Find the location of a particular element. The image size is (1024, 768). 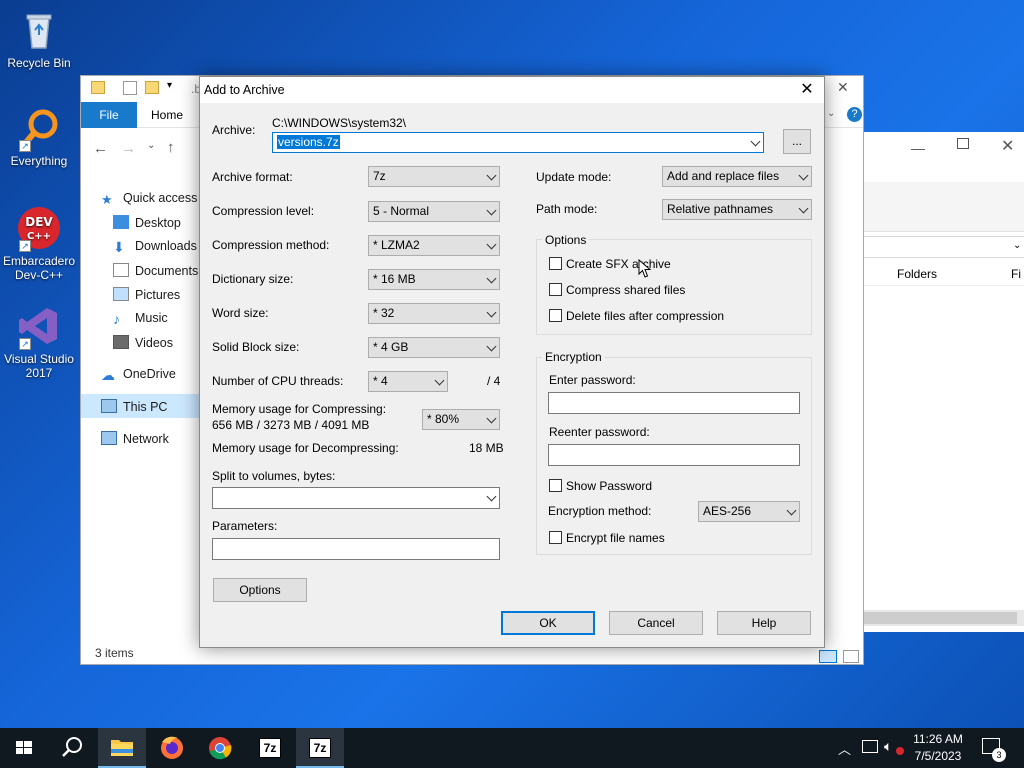

taskbar-firefox is located at coordinates (172, 748).